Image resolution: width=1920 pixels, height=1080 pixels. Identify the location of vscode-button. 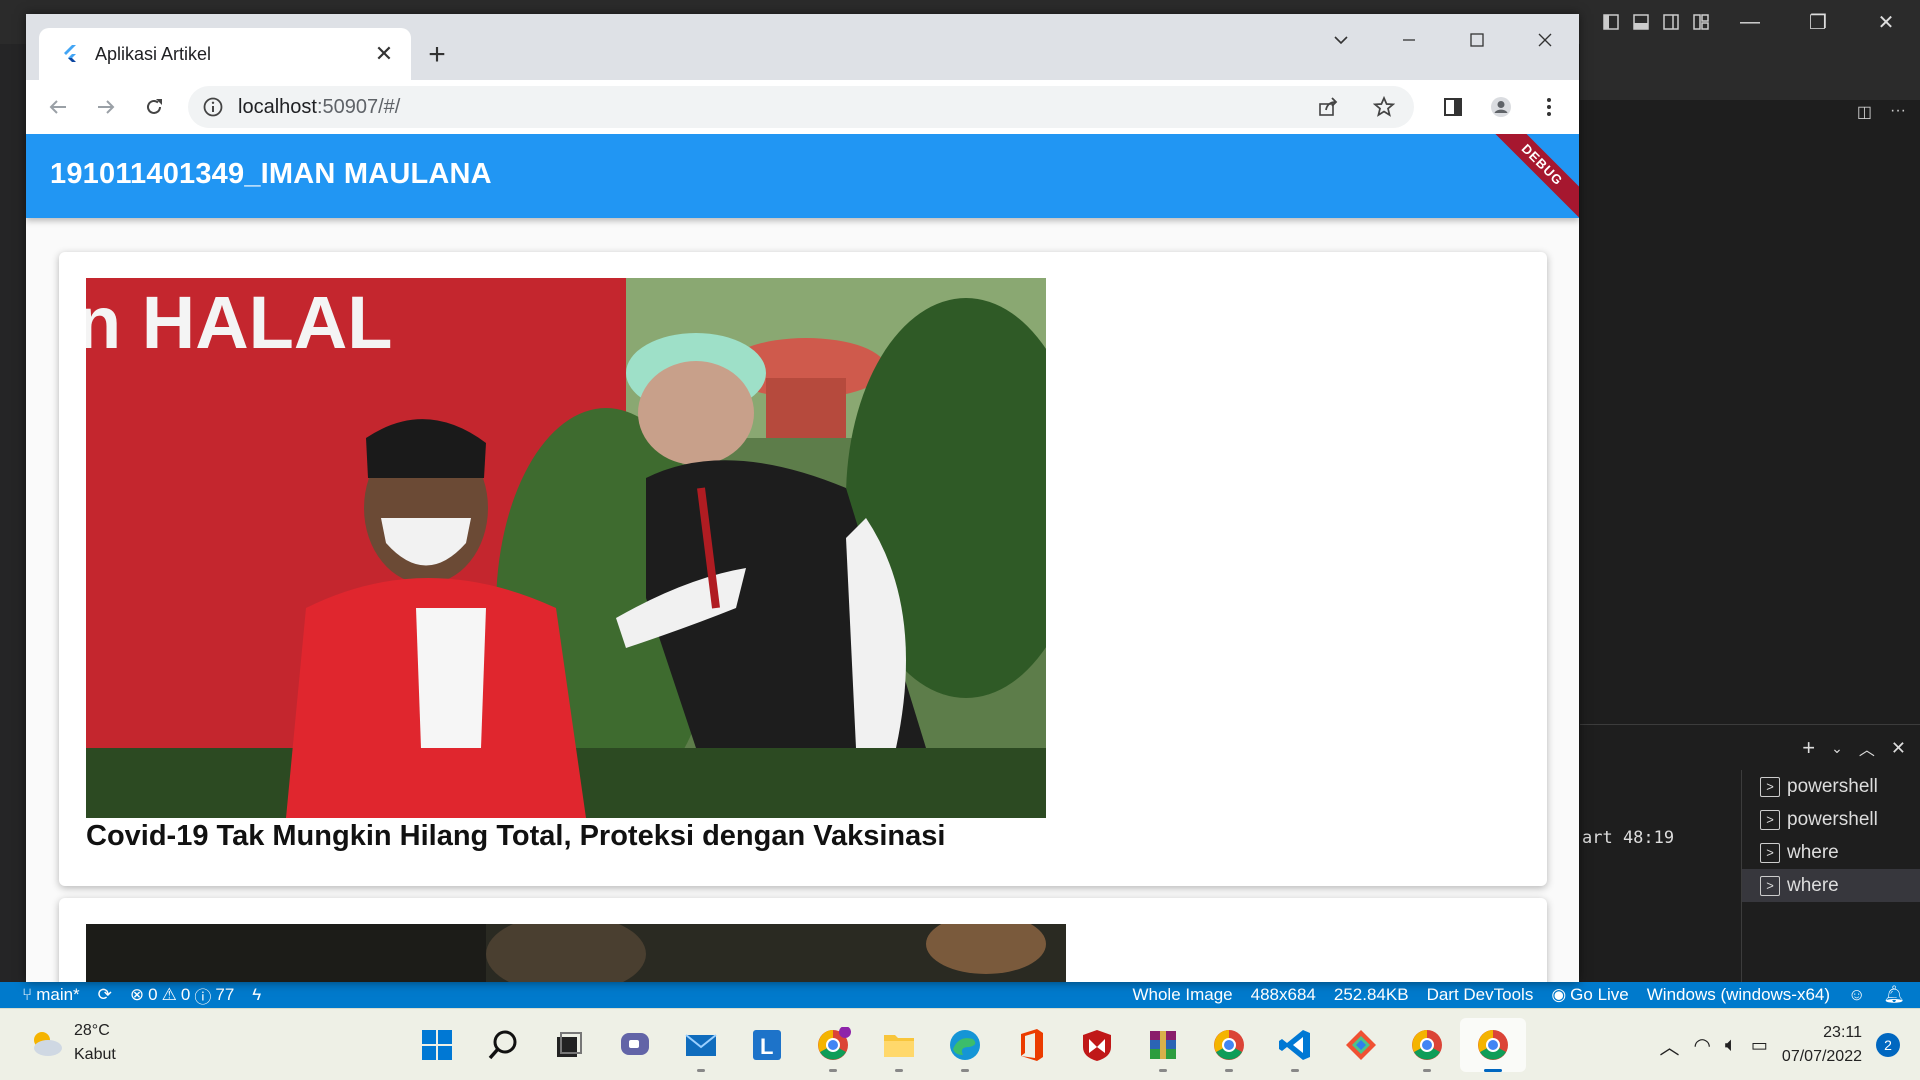
(1295, 1045).